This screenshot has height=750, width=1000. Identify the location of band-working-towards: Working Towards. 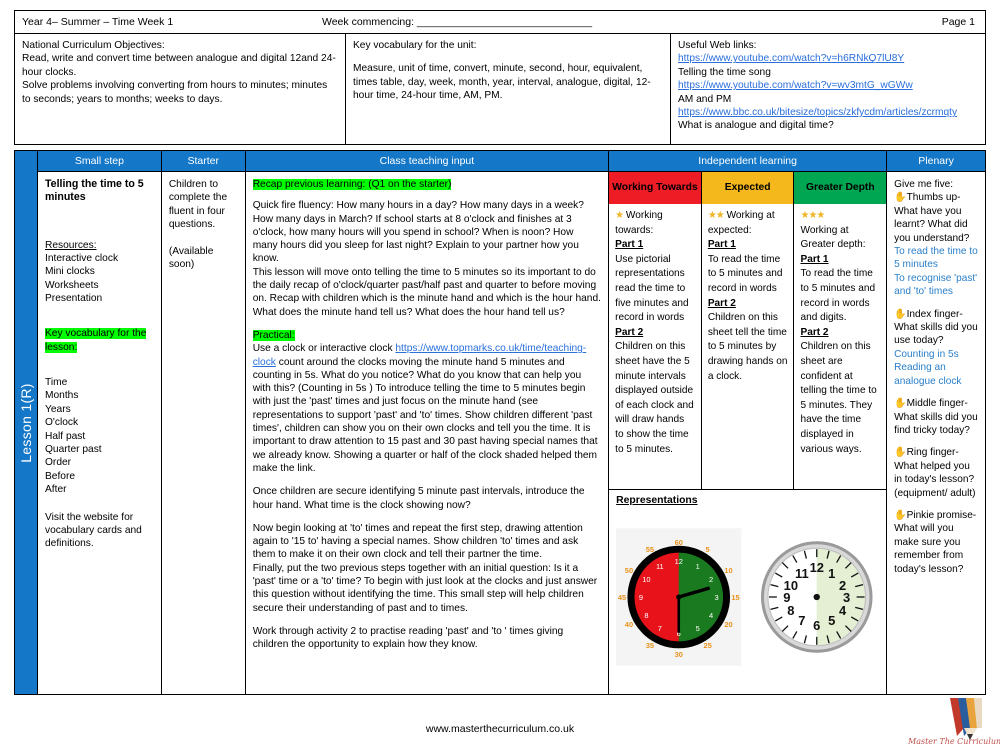
(655, 188).